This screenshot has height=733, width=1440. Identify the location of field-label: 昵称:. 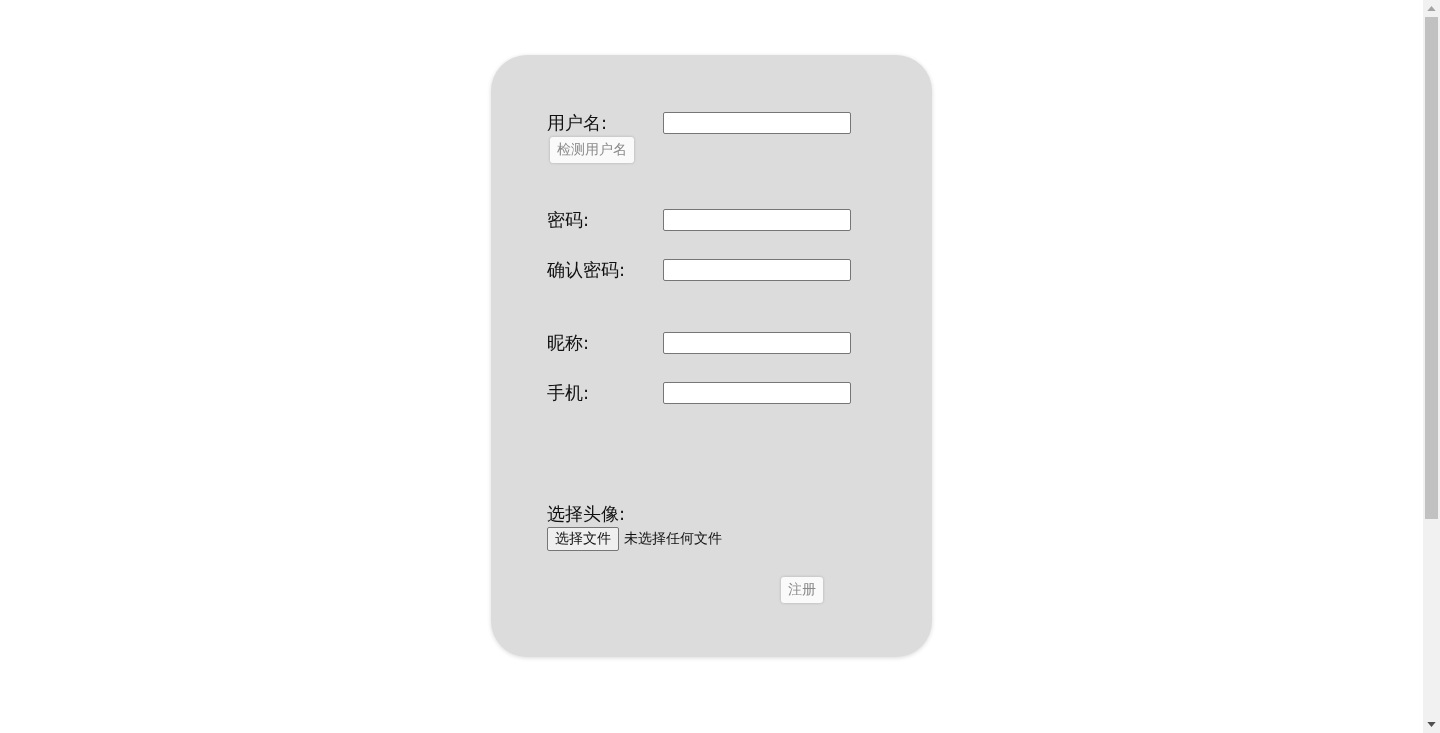
(569, 343).